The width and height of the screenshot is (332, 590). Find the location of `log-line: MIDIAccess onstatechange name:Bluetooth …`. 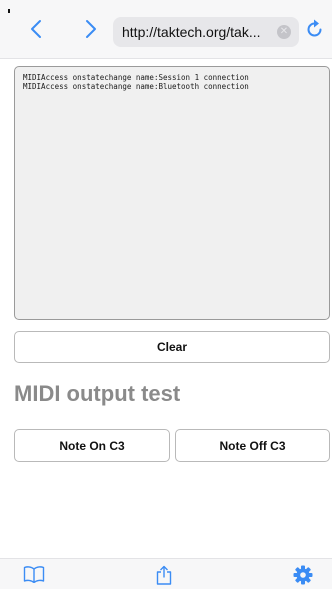

log-line: MIDIAccess onstatechange name:Bluetooth … is located at coordinates (136, 86).